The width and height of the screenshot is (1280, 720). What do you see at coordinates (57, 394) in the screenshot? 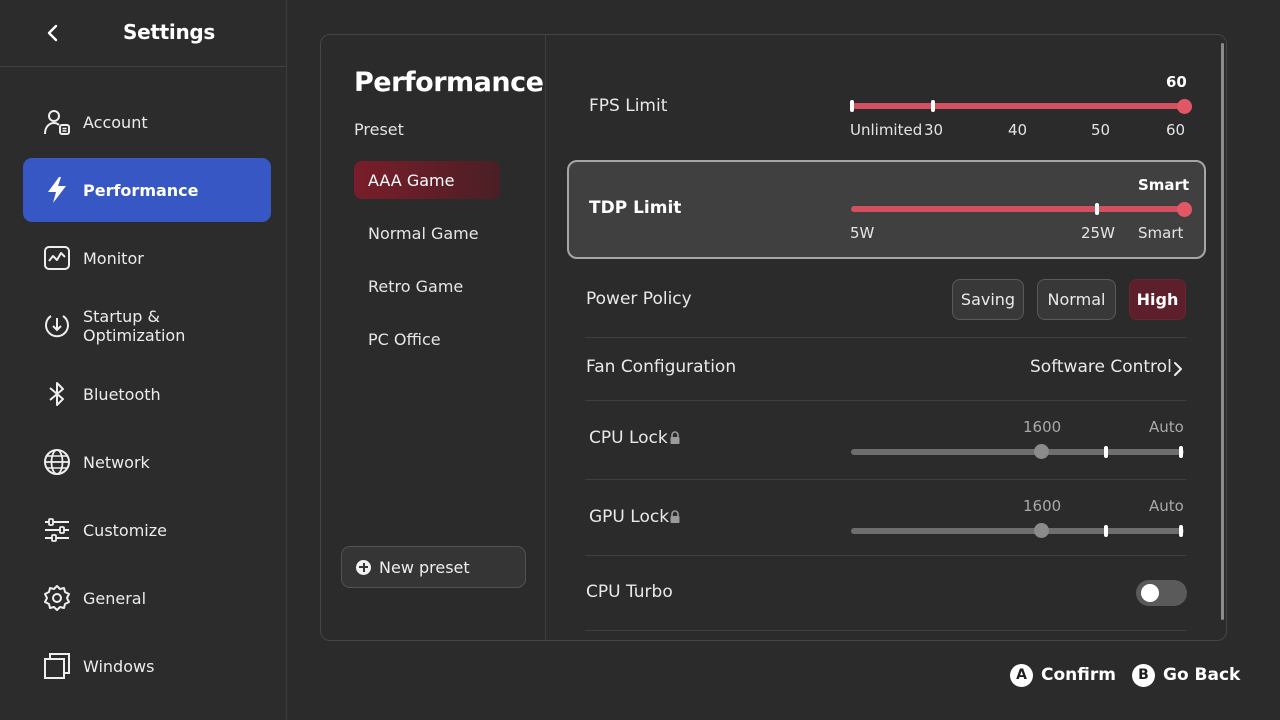
I see `bluetooth-icon` at bounding box center [57, 394].